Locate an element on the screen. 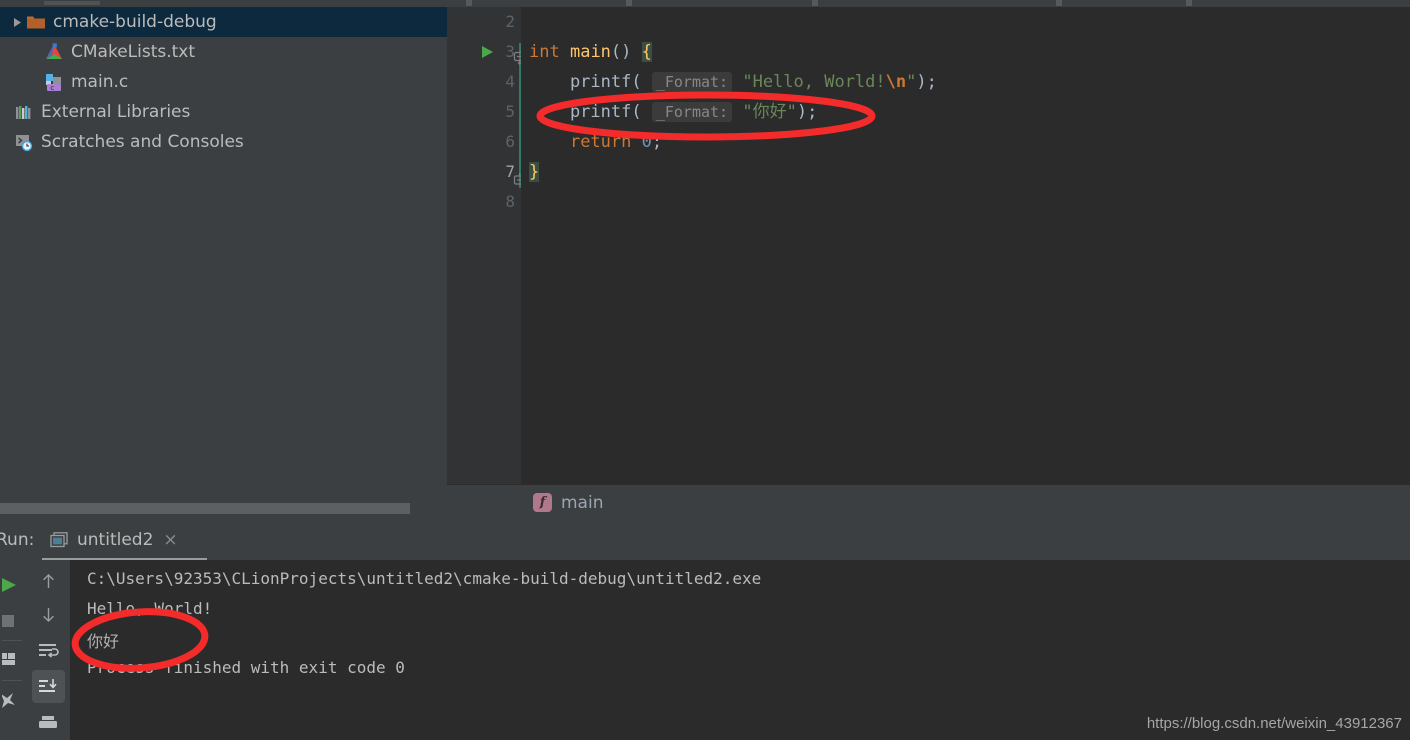  console-line-chinese: 你好 is located at coordinates (103, 641).